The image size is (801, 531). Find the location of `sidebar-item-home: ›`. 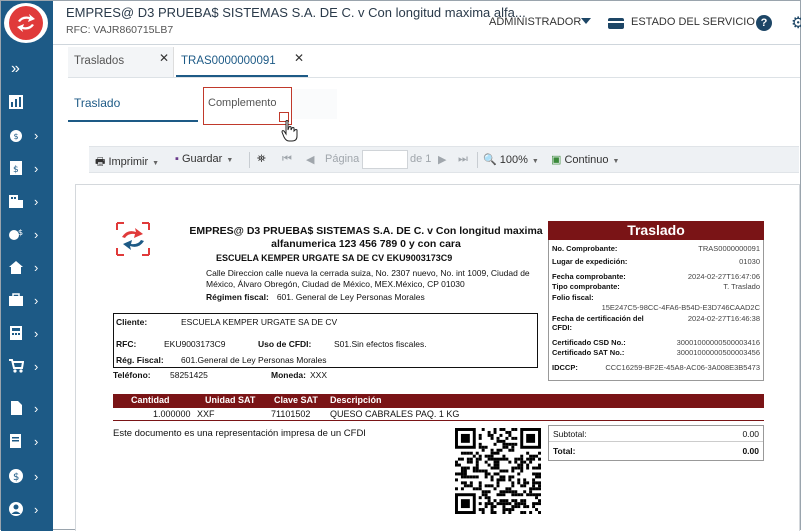

sidebar-item-home: › is located at coordinates (27, 267).